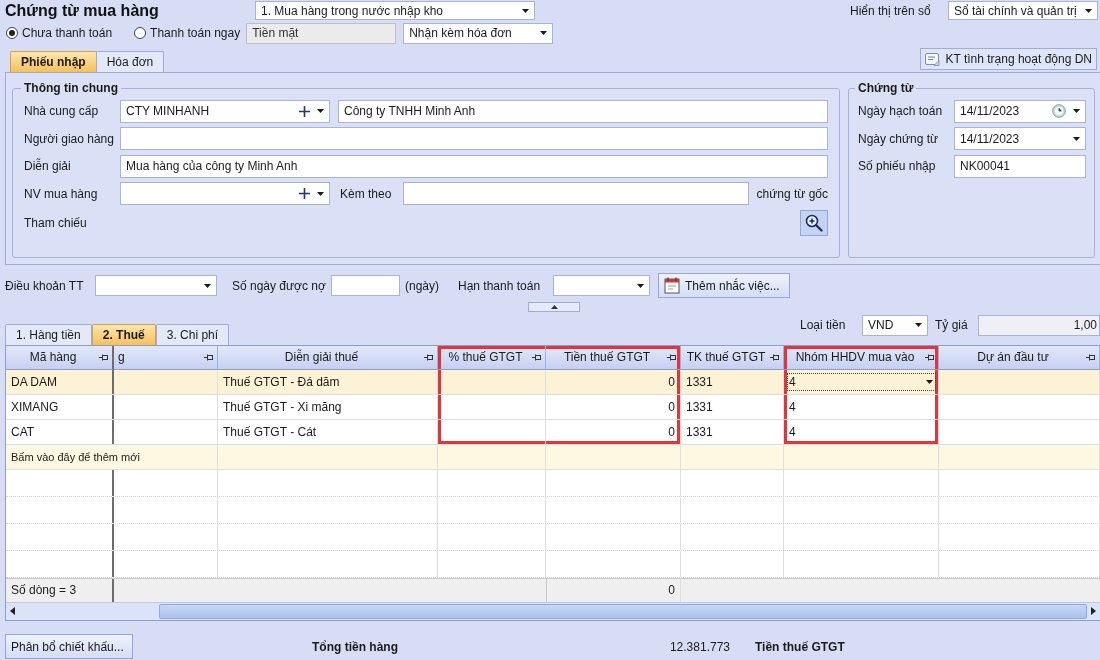 The height and width of the screenshot is (660, 1100). I want to click on group-title: Thông tin chung, so click(71, 88).